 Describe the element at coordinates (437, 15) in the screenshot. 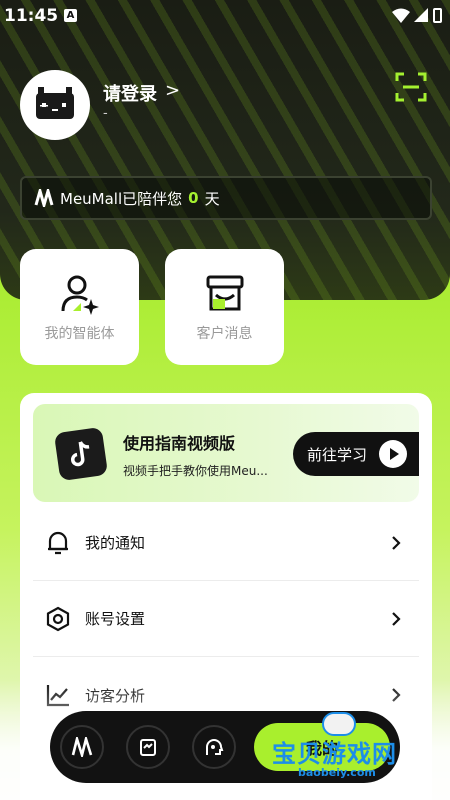

I see `battery-icon` at that location.